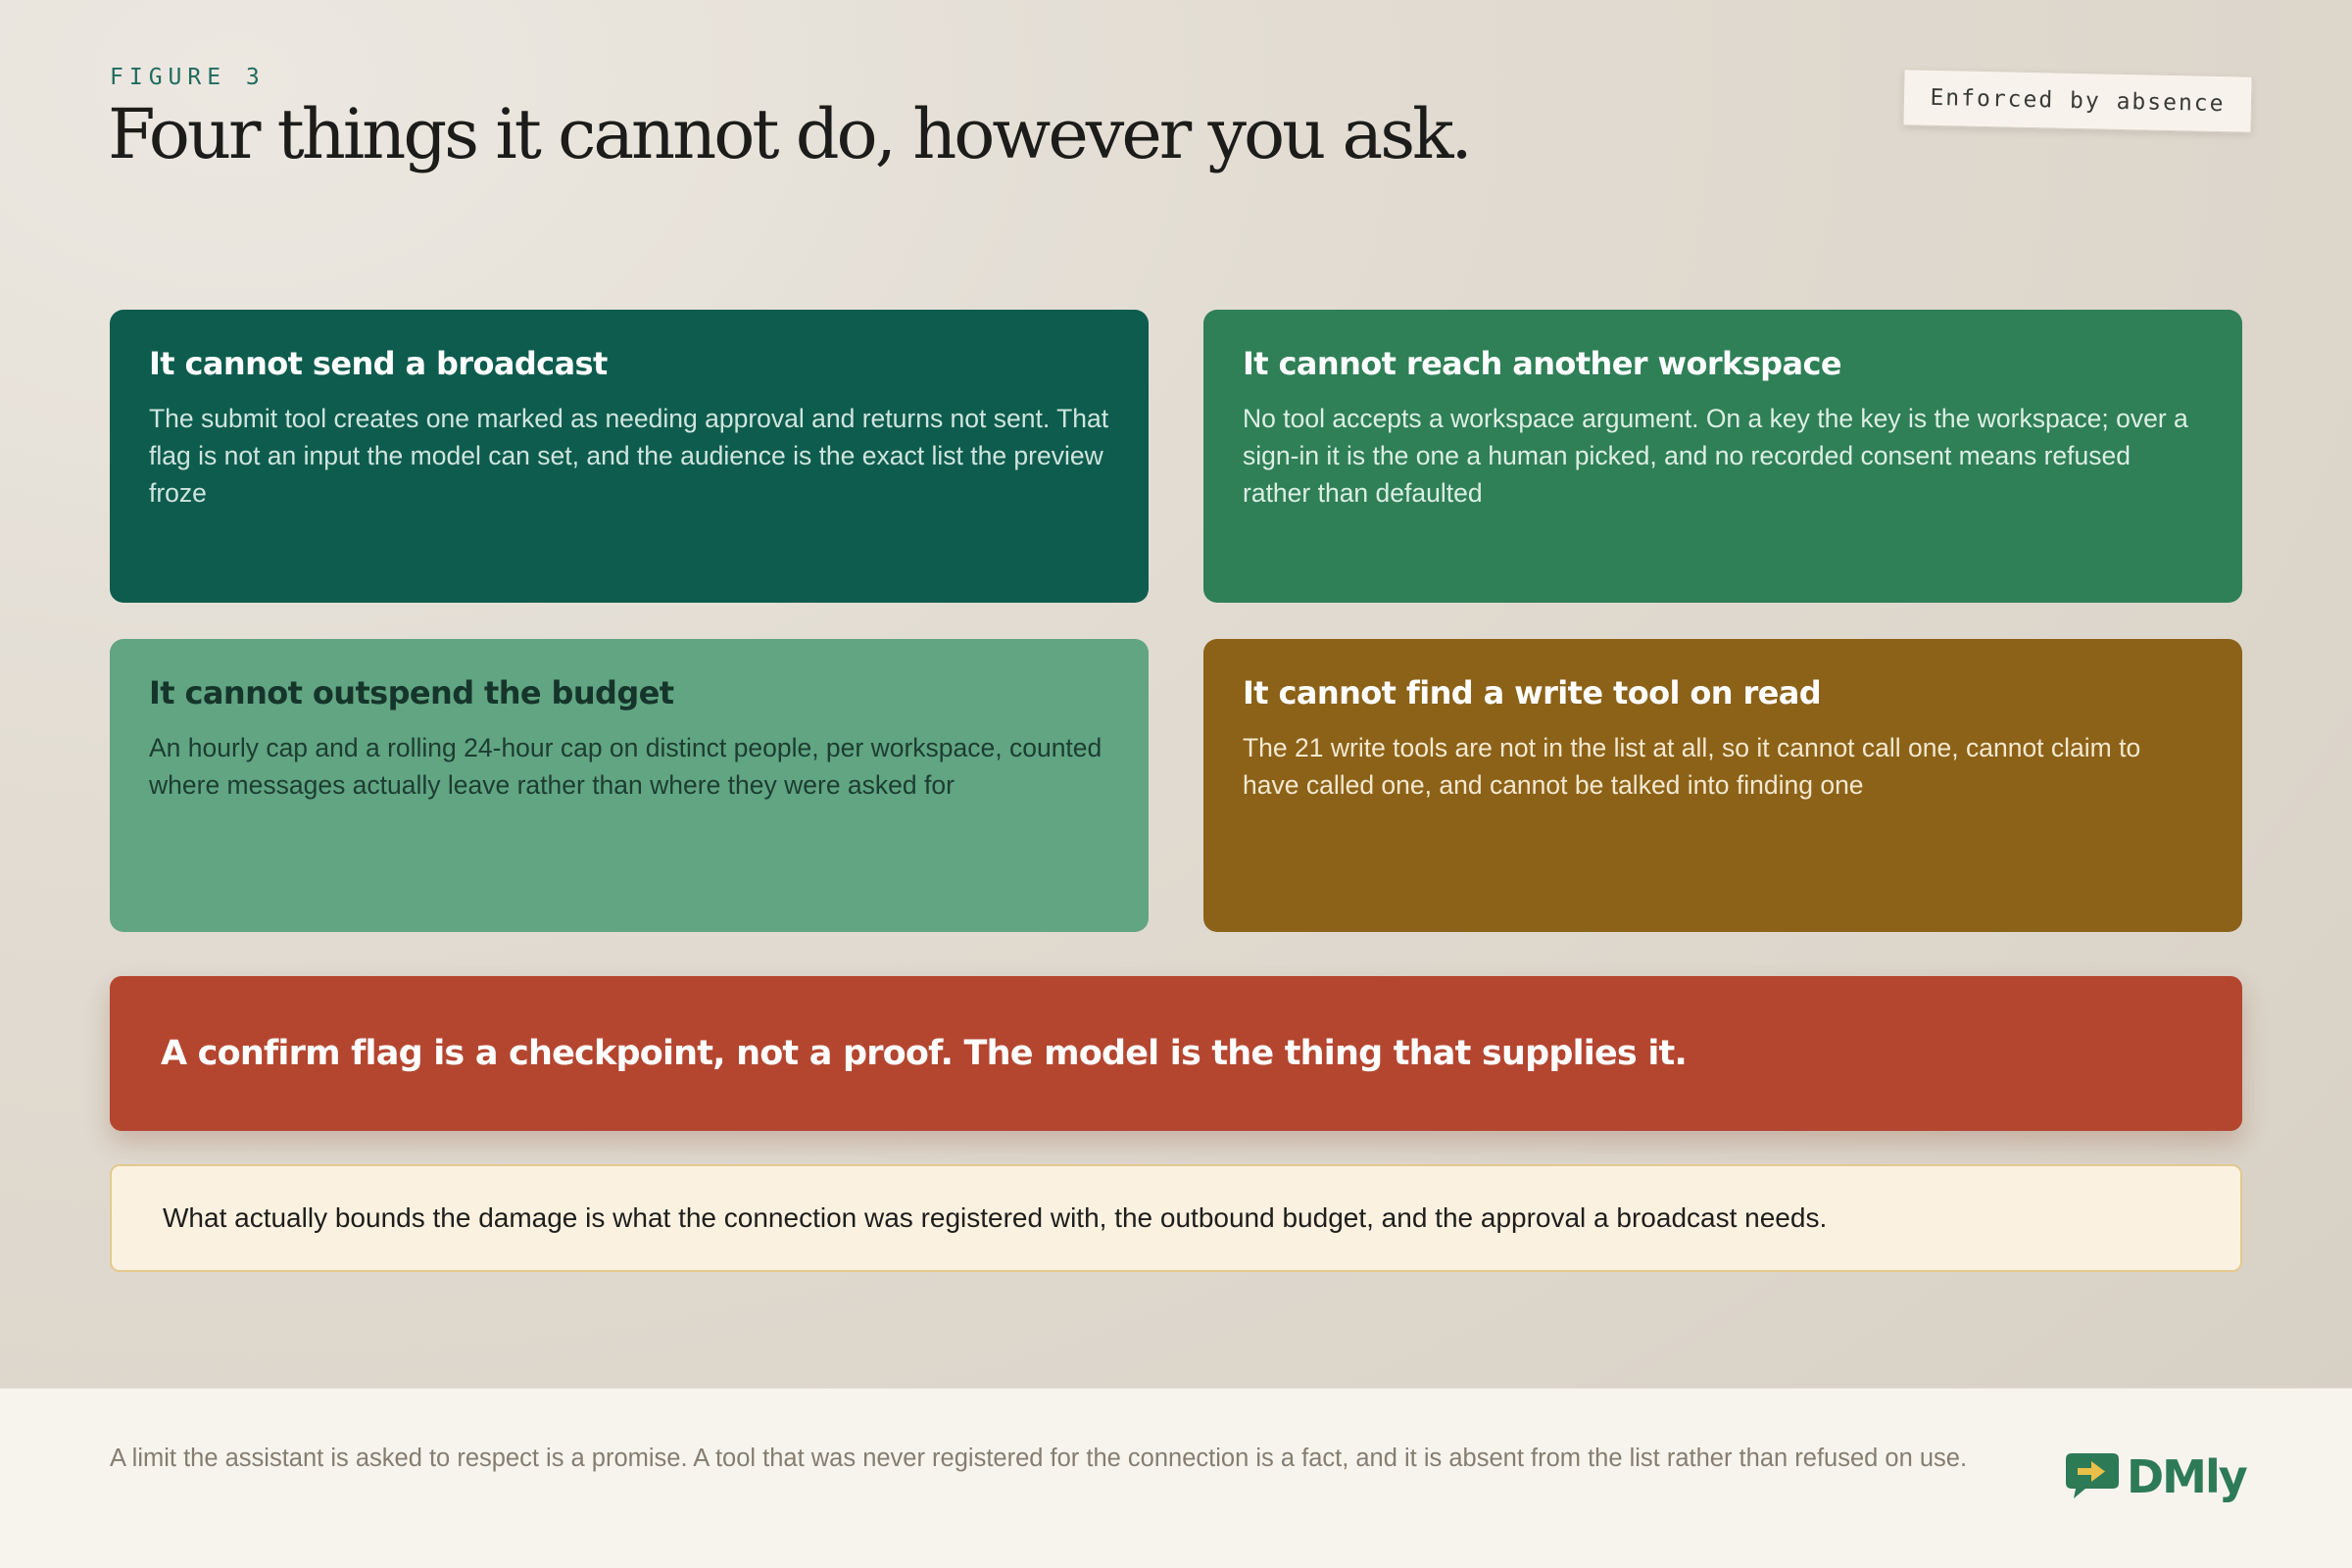  Describe the element at coordinates (1542, 363) in the screenshot. I see `card-title: It cannot reach another workspace` at that location.